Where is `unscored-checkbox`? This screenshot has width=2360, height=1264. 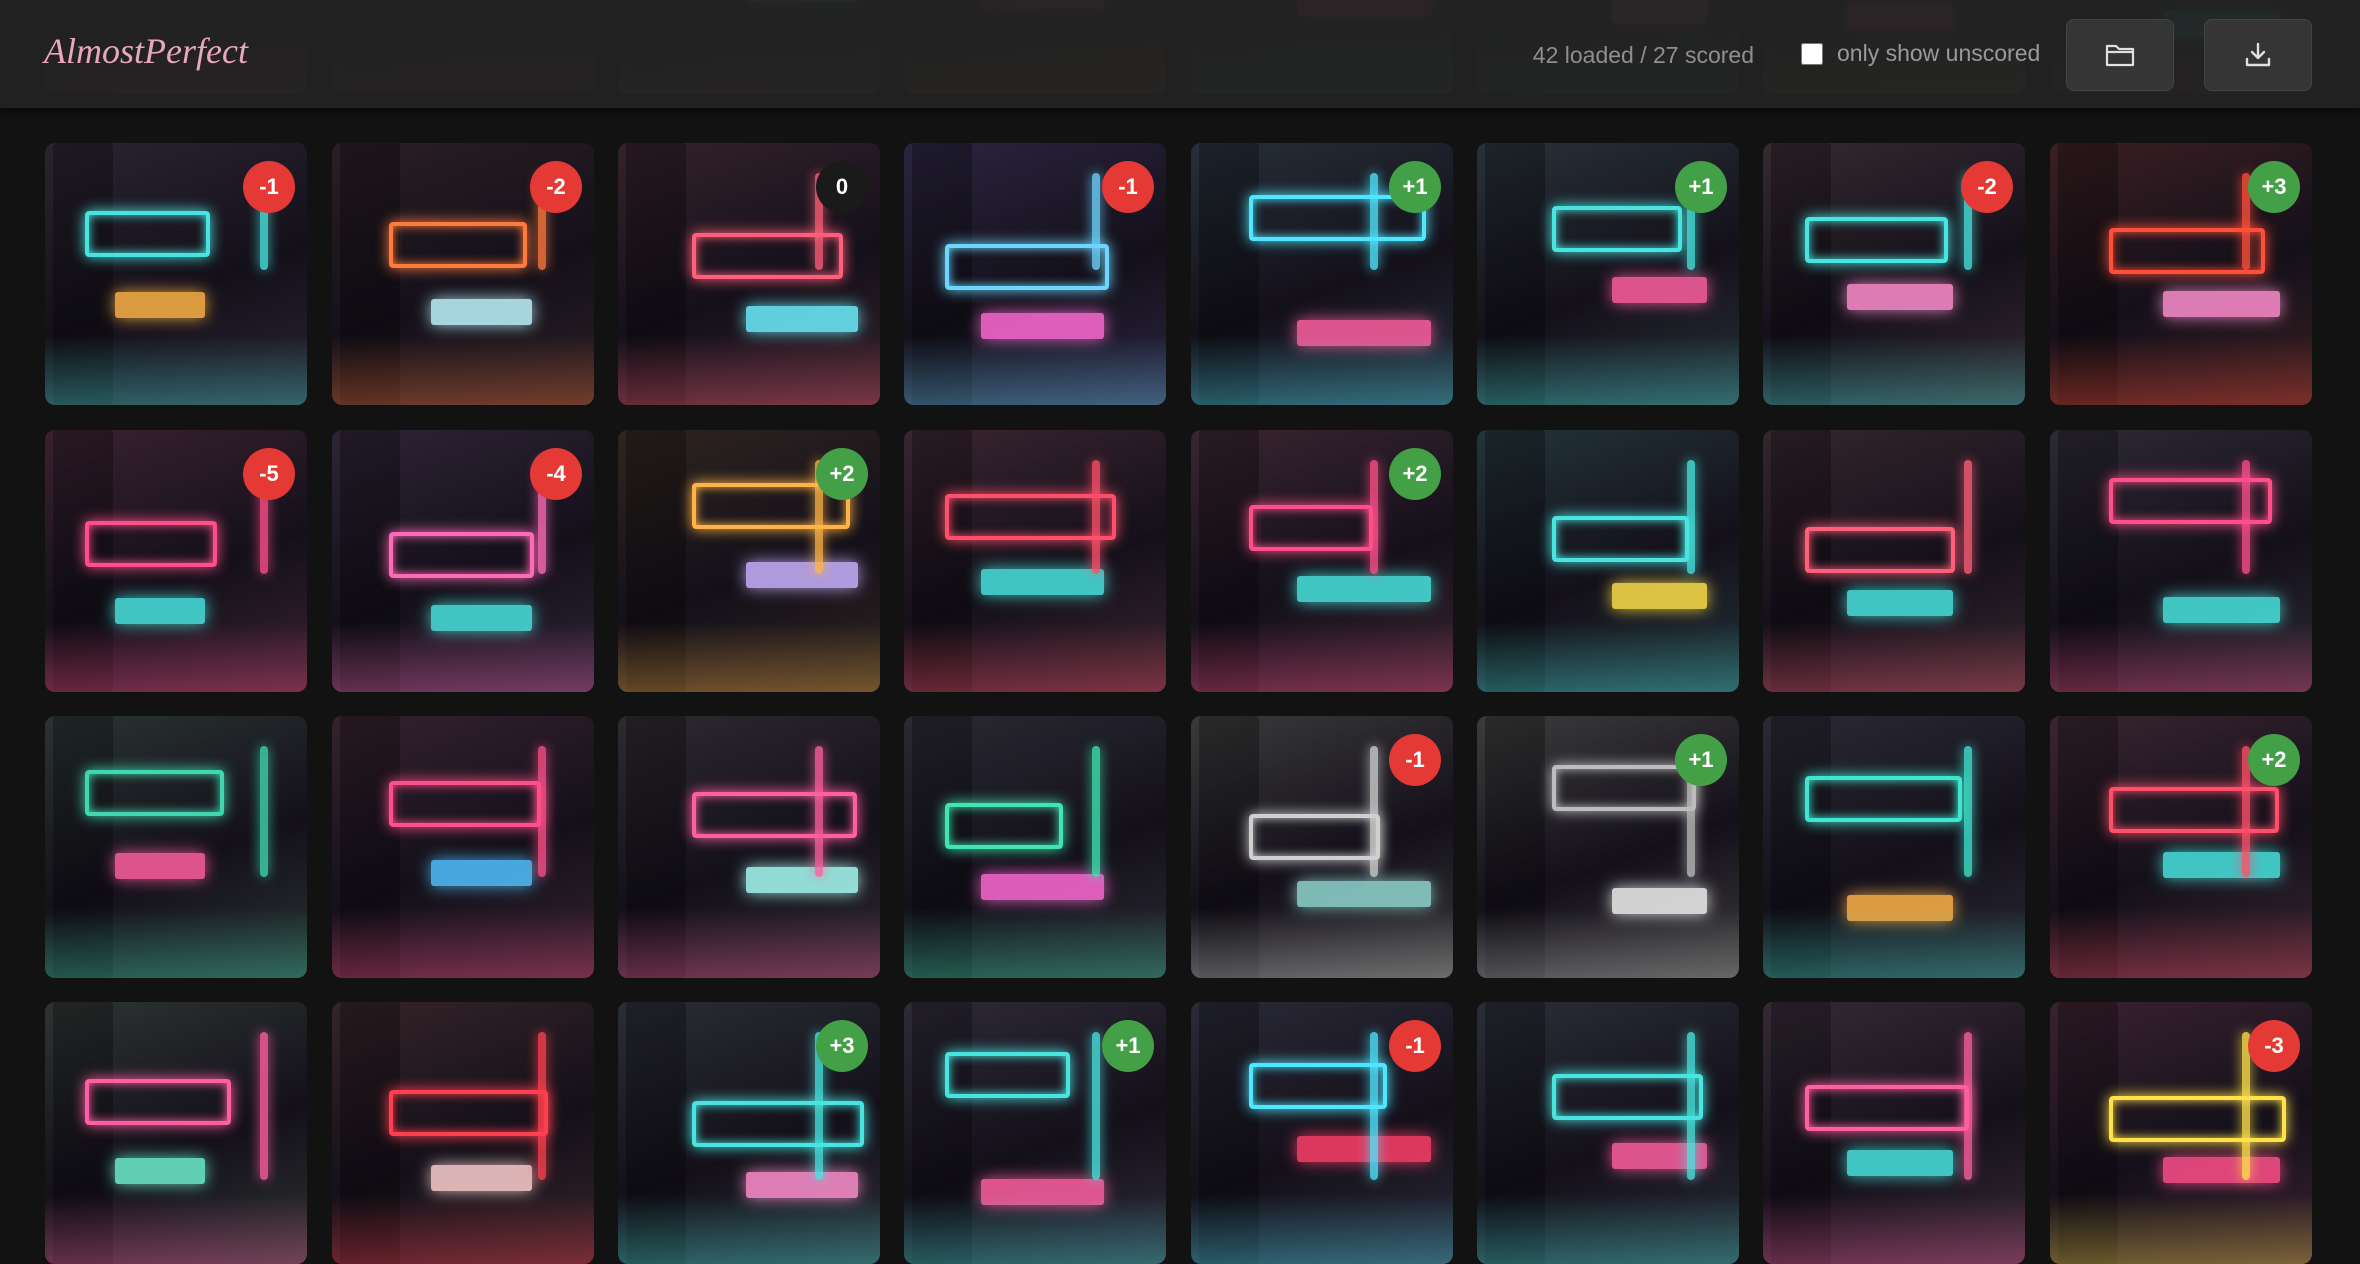
unscored-checkbox is located at coordinates (1812, 53).